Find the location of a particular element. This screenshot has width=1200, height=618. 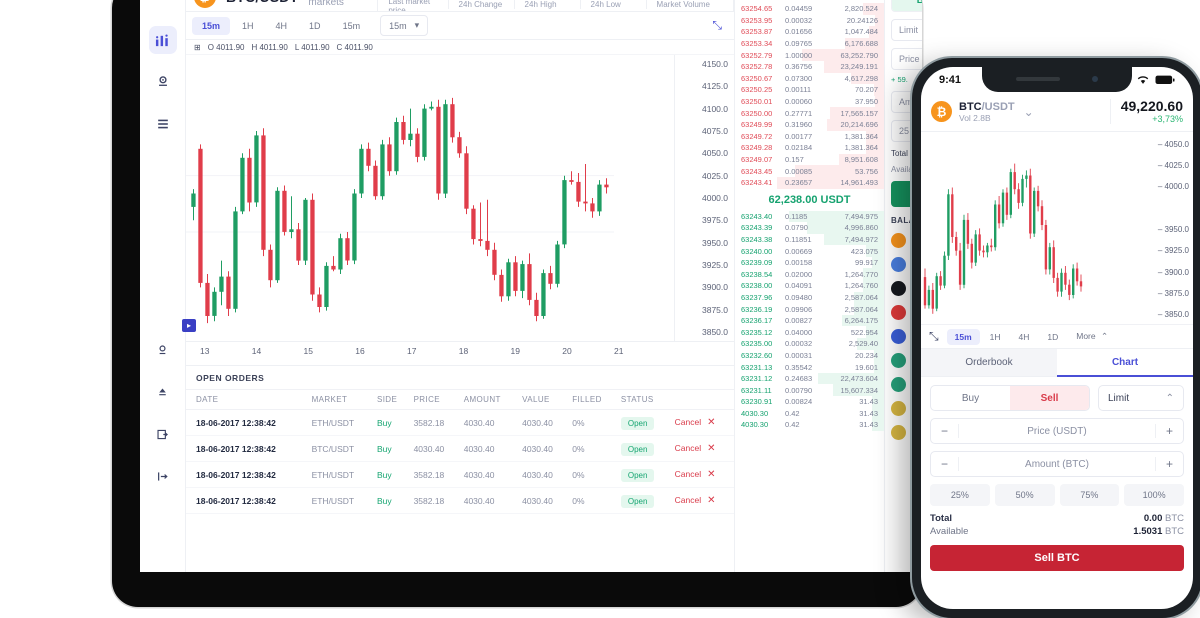

mobile-sell-tab: Sell is located at coordinates (1049, 398).